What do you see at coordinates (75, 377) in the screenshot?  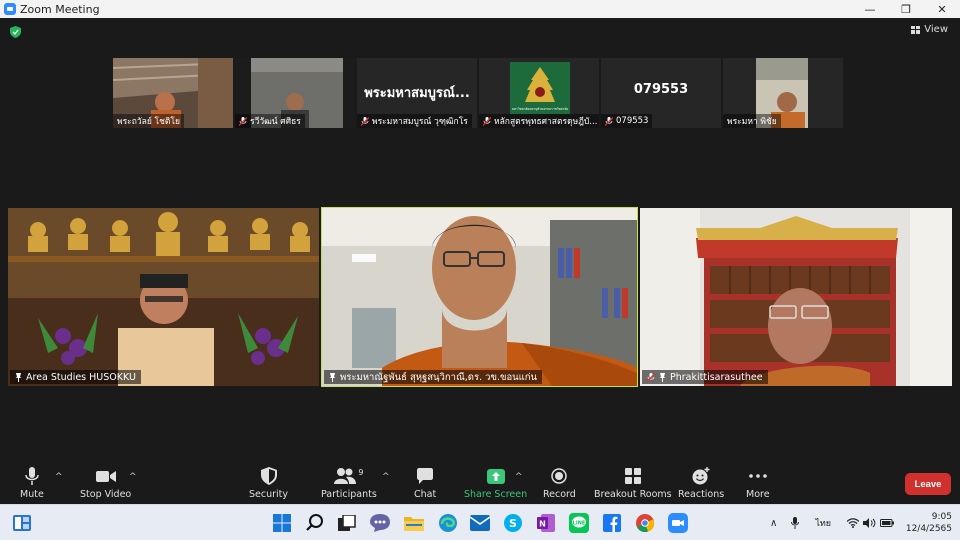 I see `participant-label: Area Studies HUSOKKU` at bounding box center [75, 377].